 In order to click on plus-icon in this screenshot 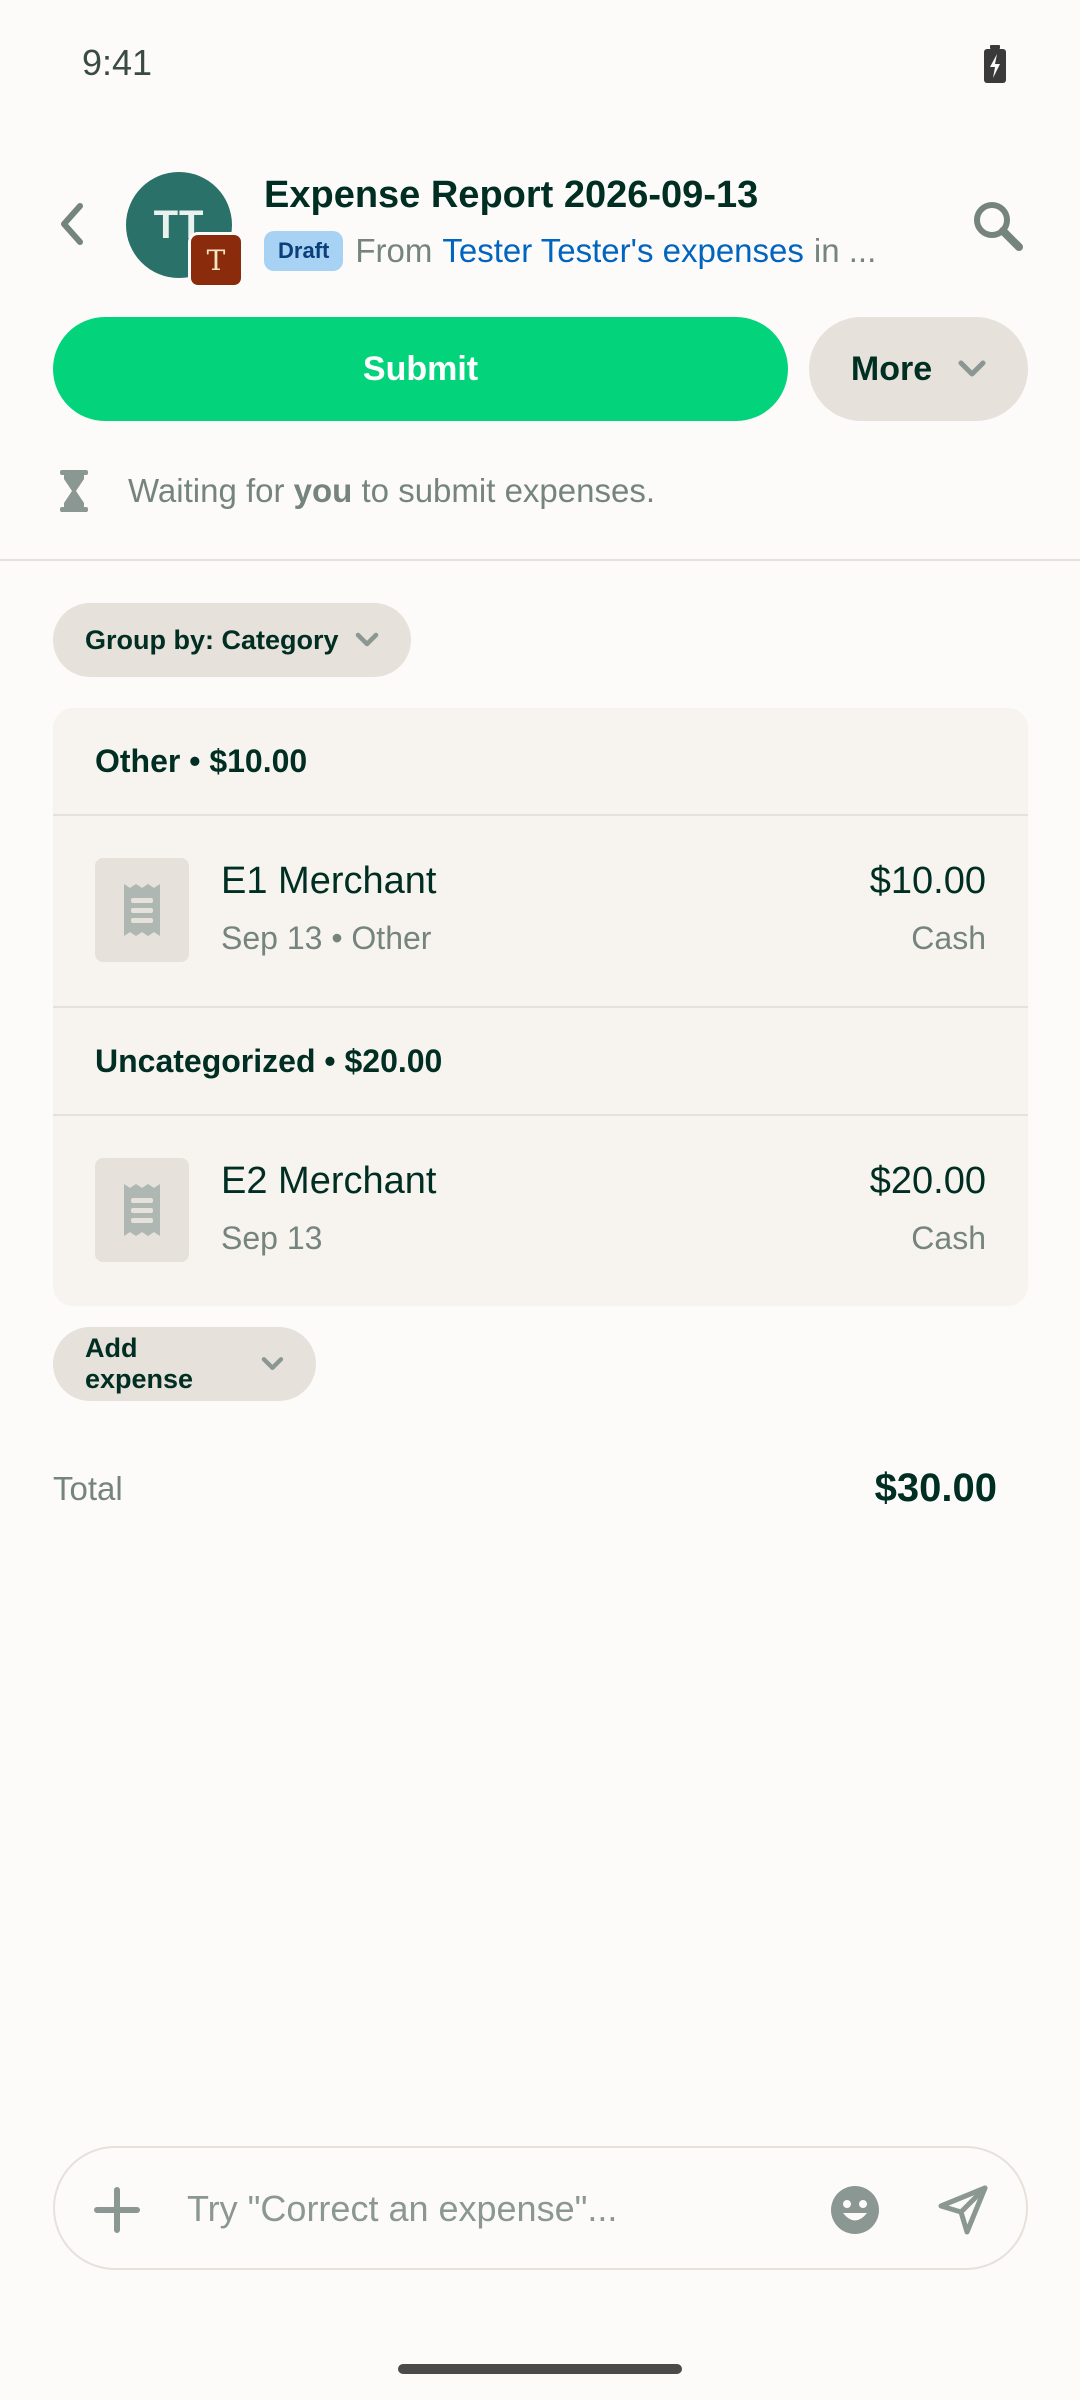, I will do `click(117, 2210)`.